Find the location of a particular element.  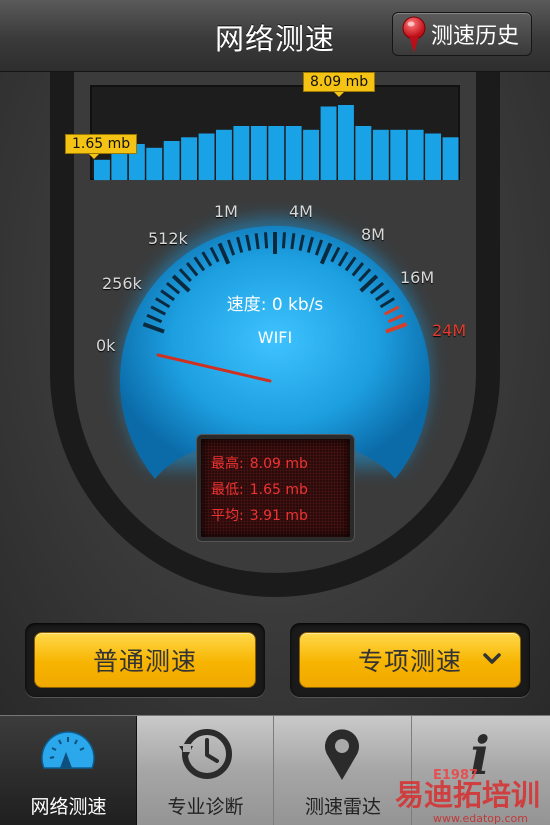

tab-diagnosis-label: 专业诊断 is located at coordinates (205, 807).